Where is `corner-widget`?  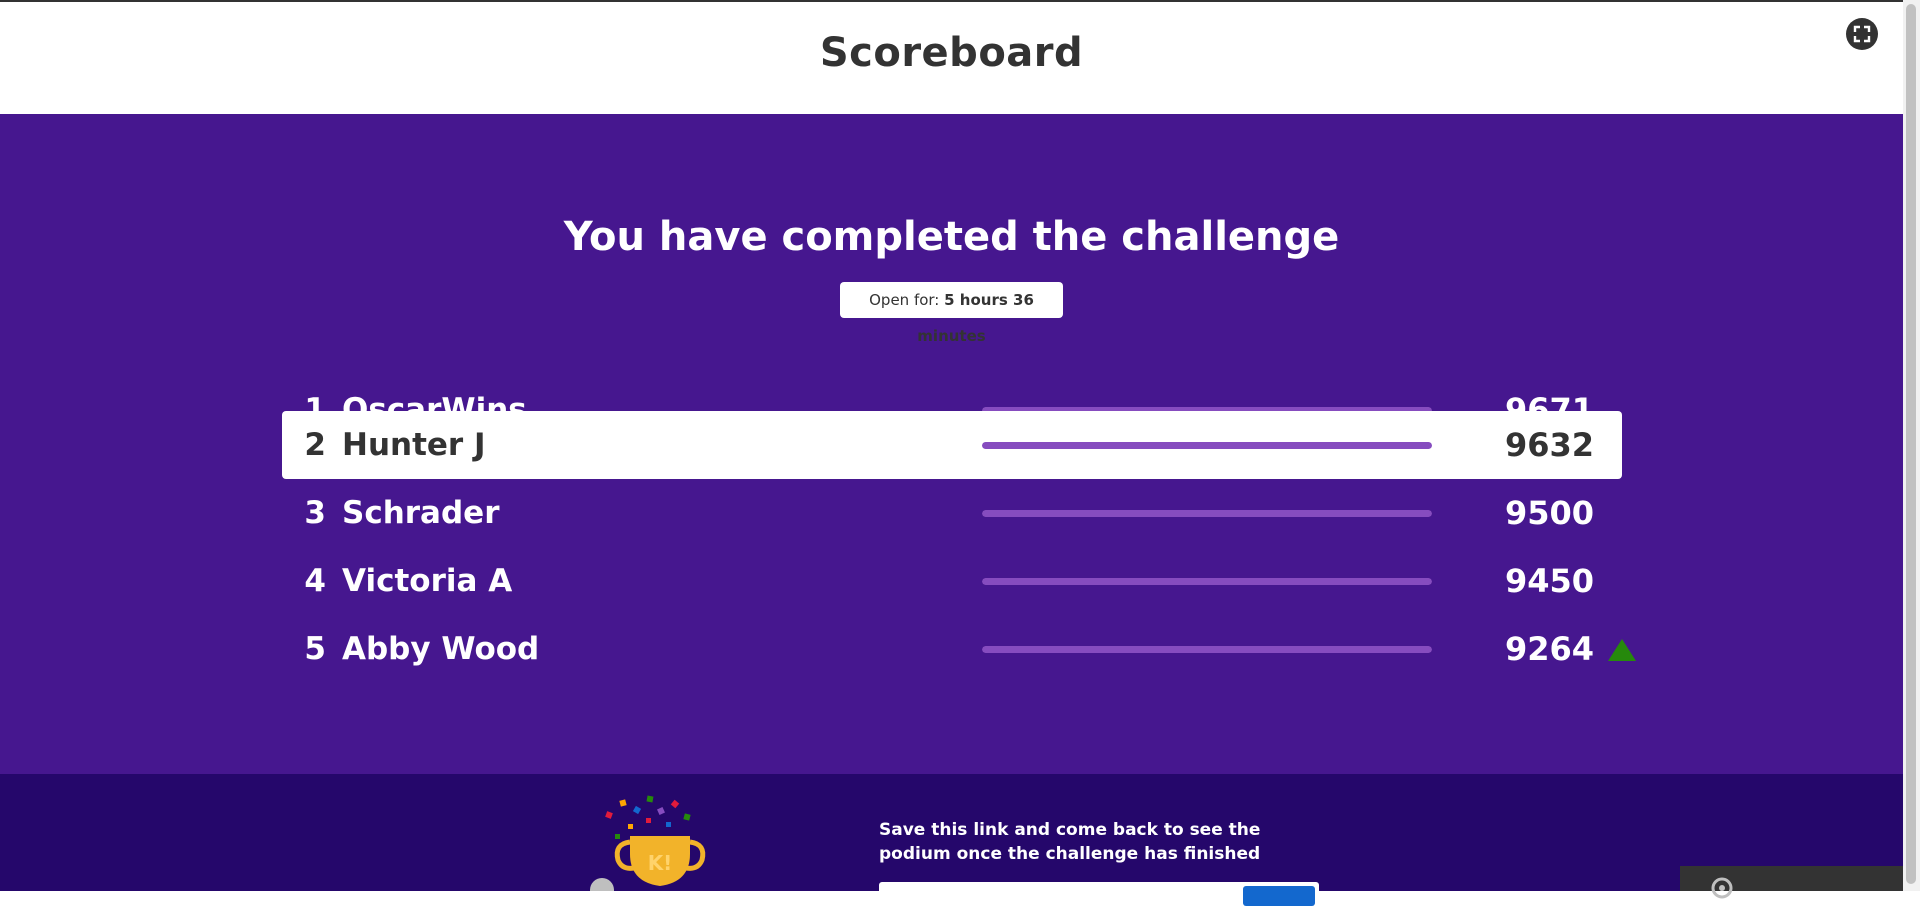 corner-widget is located at coordinates (1791, 882).